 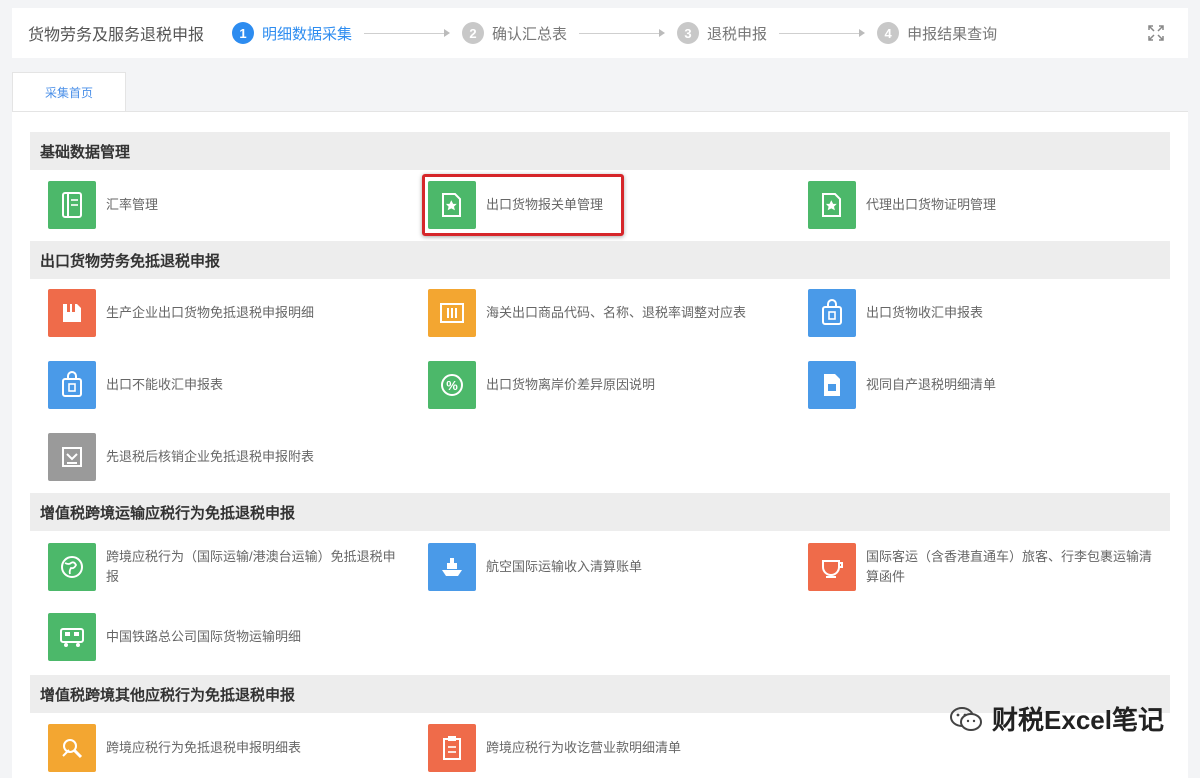 What do you see at coordinates (1009, 566) in the screenshot?
I see `menu-item-label: 国际客运（含香港直通车）旅客、行李包裹运输清算函件` at bounding box center [1009, 566].